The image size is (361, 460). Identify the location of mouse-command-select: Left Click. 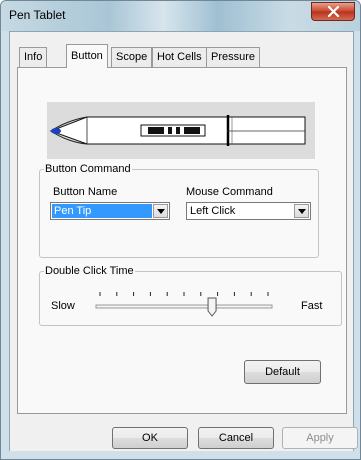
(248, 211).